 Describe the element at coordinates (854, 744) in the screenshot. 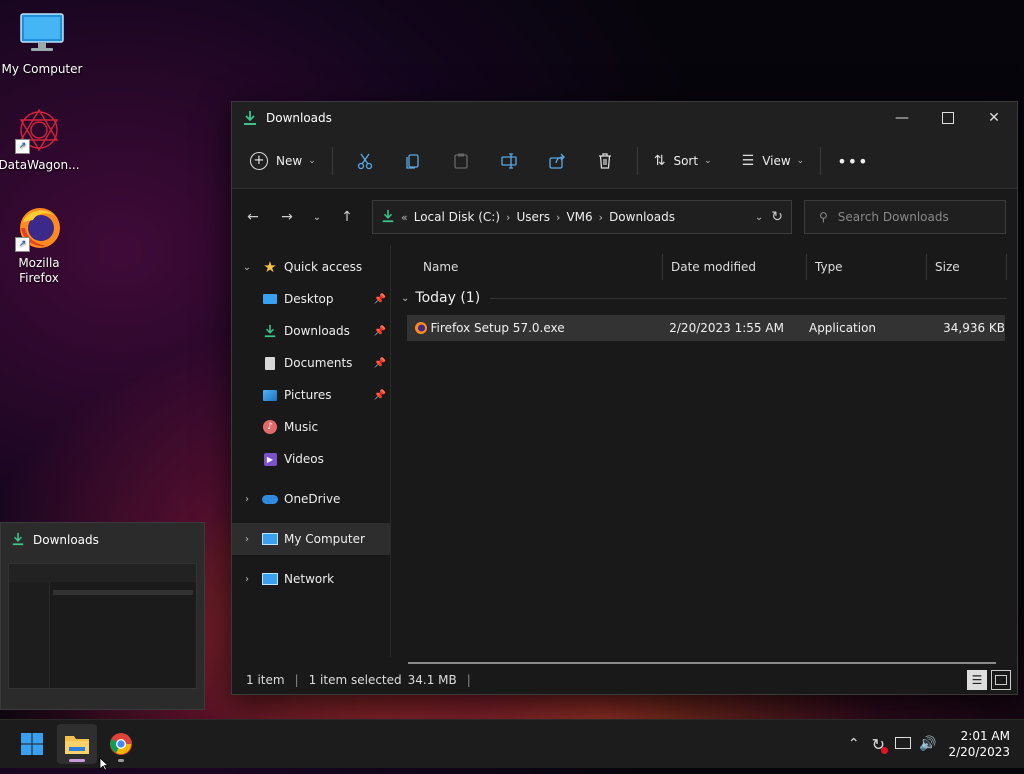

I see `show-hidden-icons-button: ⌃` at that location.